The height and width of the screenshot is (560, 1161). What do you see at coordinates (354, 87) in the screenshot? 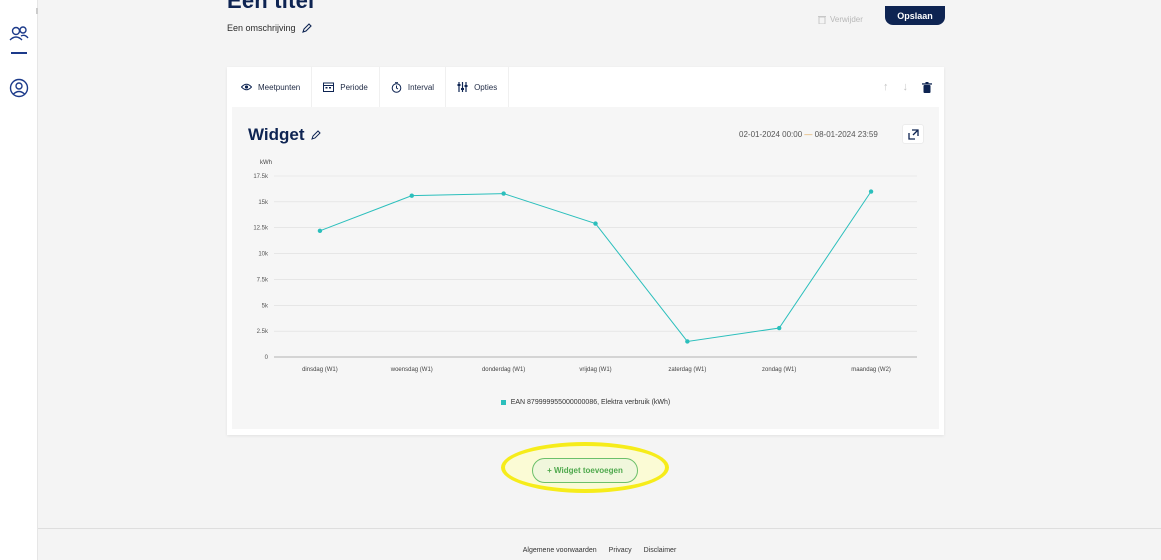
I see `tab-periode-label: Periode` at bounding box center [354, 87].